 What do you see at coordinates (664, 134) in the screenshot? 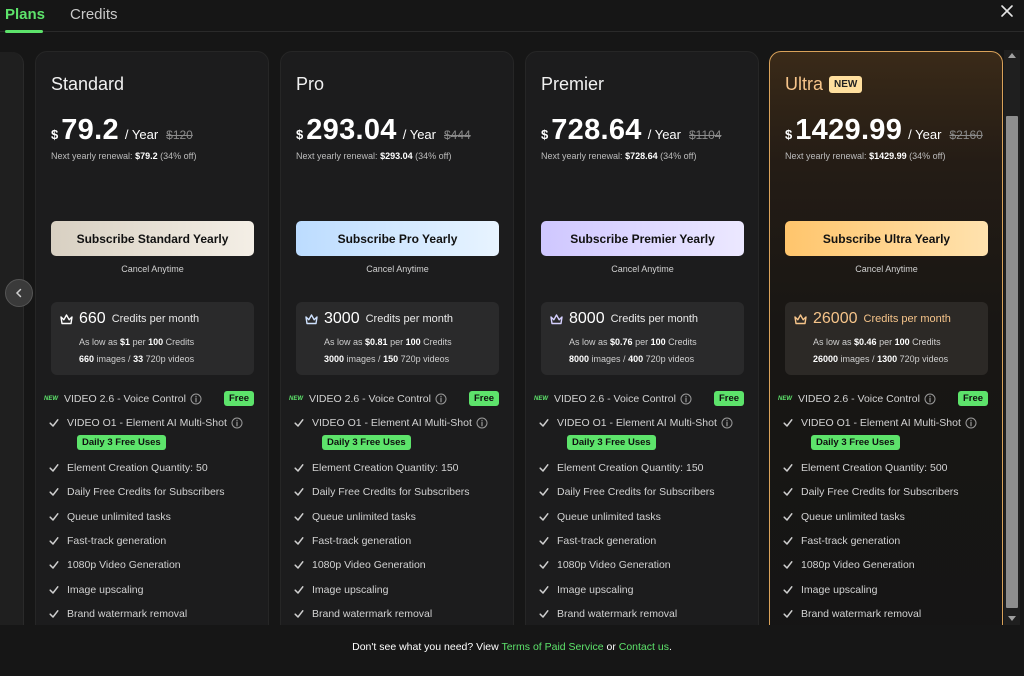
I see `price-period: / Year` at bounding box center [664, 134].